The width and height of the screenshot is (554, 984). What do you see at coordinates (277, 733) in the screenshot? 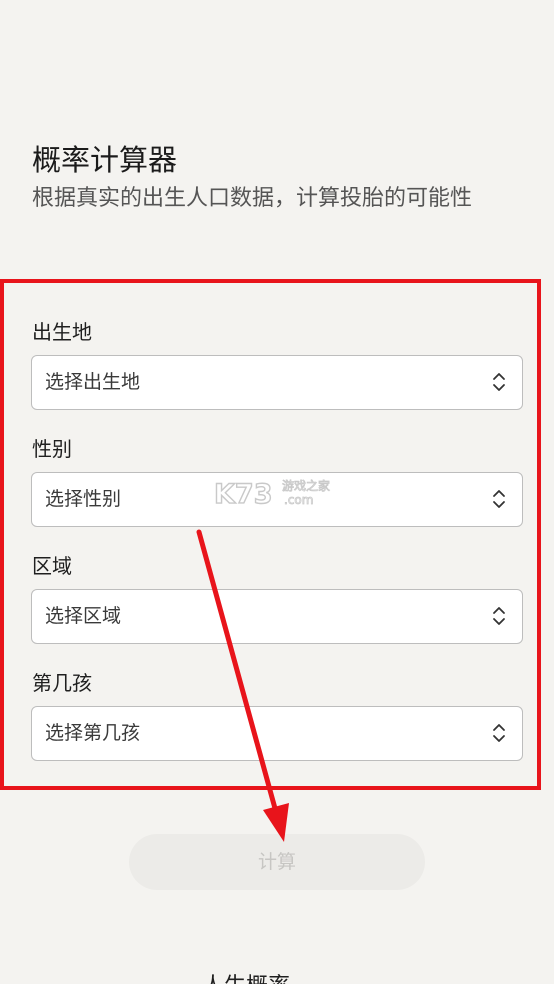
I see `birth-order-select: 选择第几孩` at bounding box center [277, 733].